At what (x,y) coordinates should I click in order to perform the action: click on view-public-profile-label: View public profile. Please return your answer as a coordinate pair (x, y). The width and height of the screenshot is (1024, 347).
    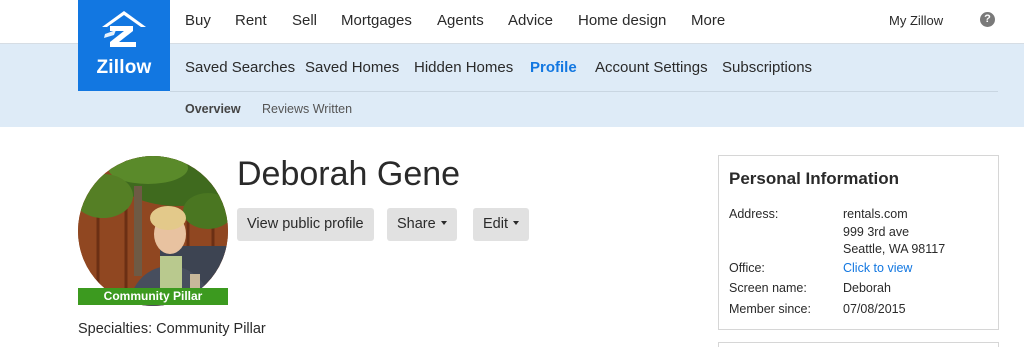
    Looking at the image, I should click on (305, 224).